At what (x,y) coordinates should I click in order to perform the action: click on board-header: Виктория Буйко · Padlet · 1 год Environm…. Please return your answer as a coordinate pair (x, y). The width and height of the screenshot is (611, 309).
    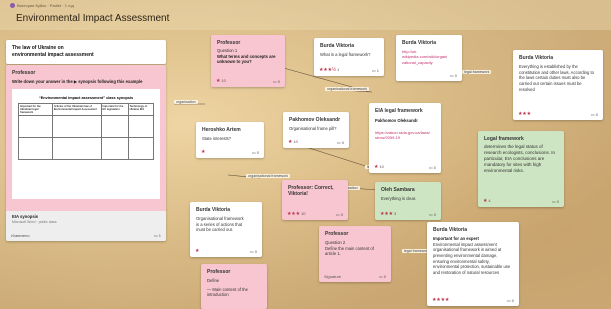
    Looking at the image, I should click on (305, 15).